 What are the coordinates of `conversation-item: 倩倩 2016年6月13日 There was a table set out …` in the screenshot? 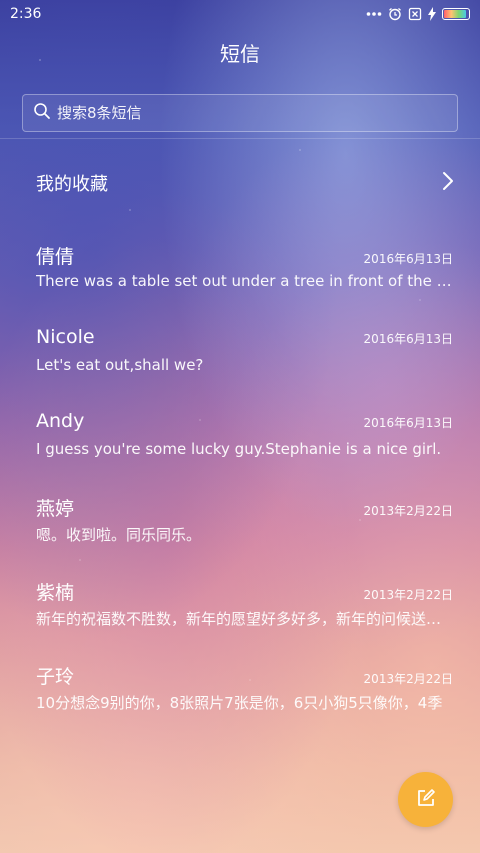 It's located at (240, 280).